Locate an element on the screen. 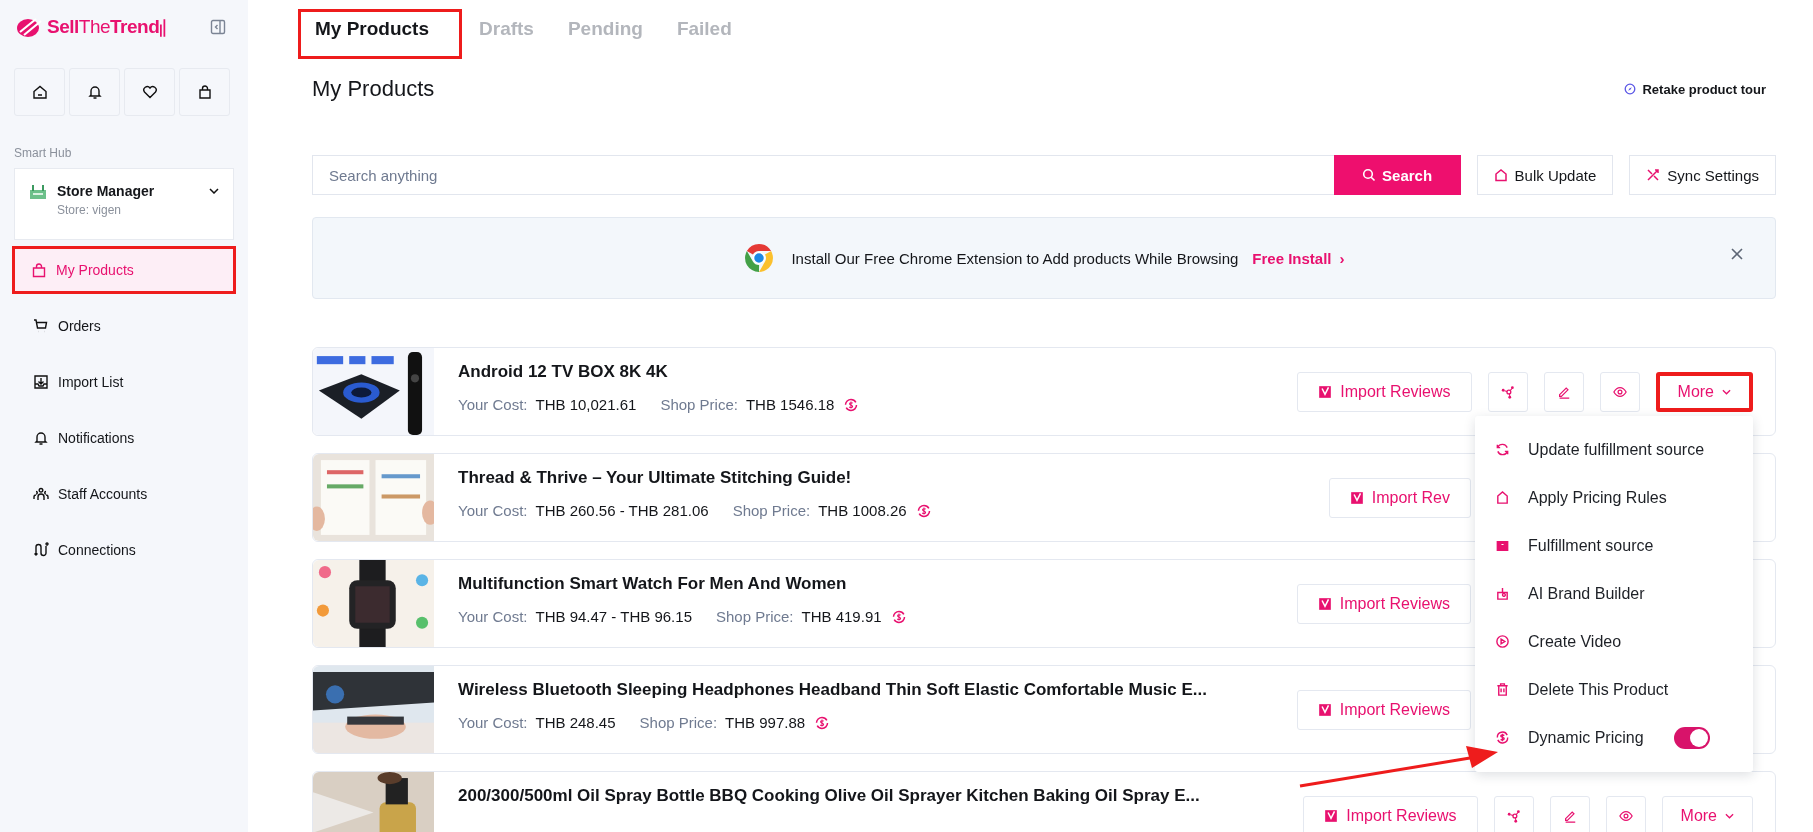 This screenshot has width=1813, height=832. collapse-sidebar-icon is located at coordinates (218, 27).